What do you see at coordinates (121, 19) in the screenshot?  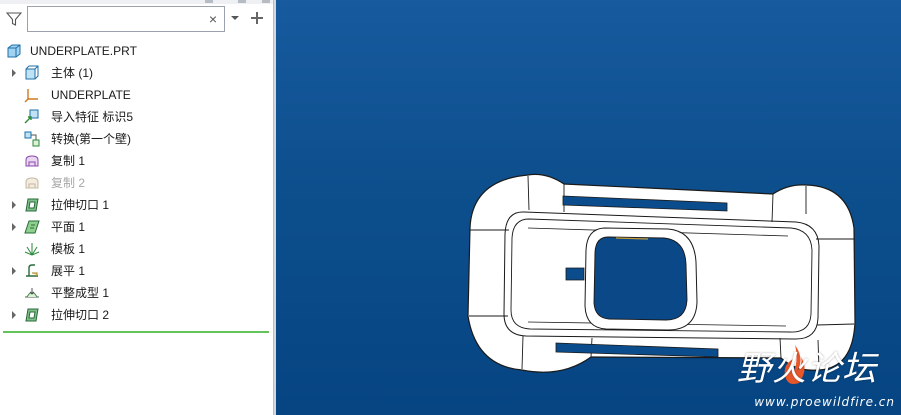 I see `search-input` at bounding box center [121, 19].